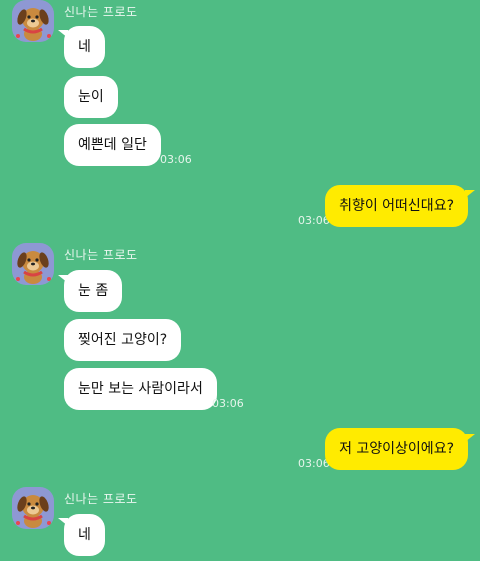  I want to click on outgoing-message-bubble: 저 고양이상이에요?, so click(396, 449).